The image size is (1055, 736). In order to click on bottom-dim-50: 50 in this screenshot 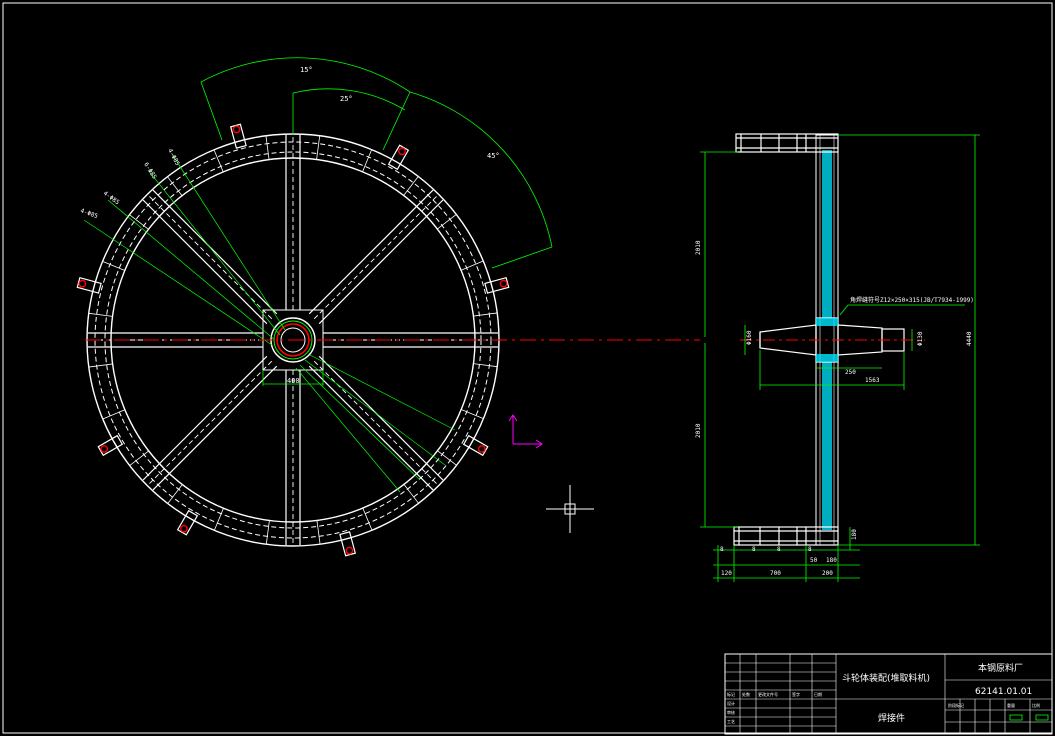, I will do `click(814, 560)`.